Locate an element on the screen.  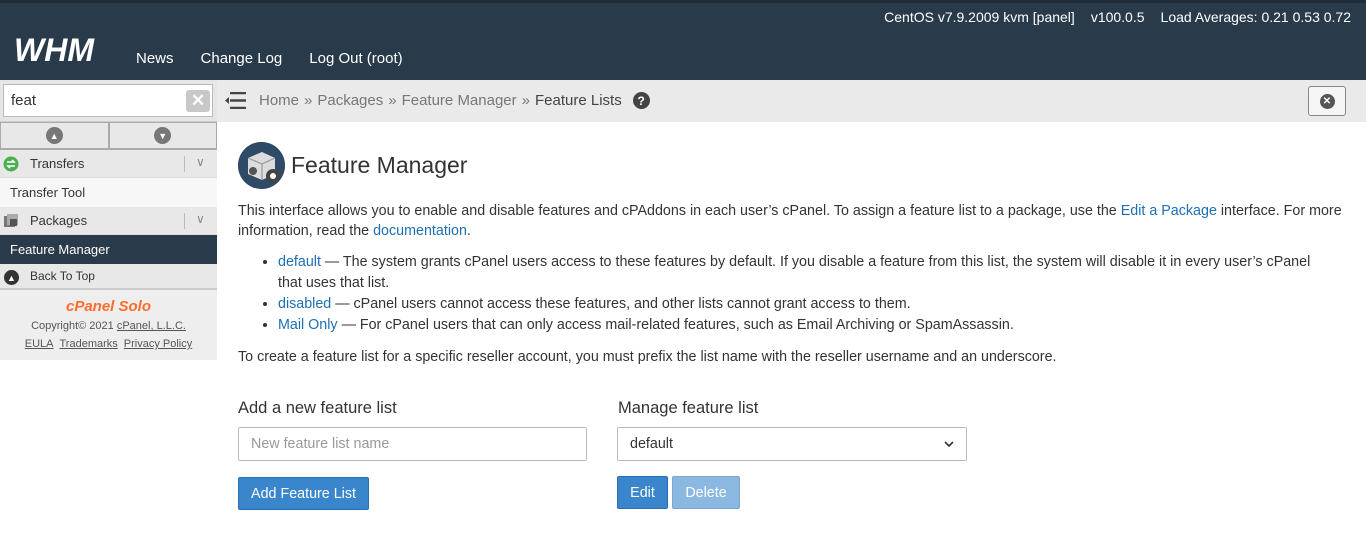
breadcrumb-current: Feature Lists is located at coordinates (578, 100).